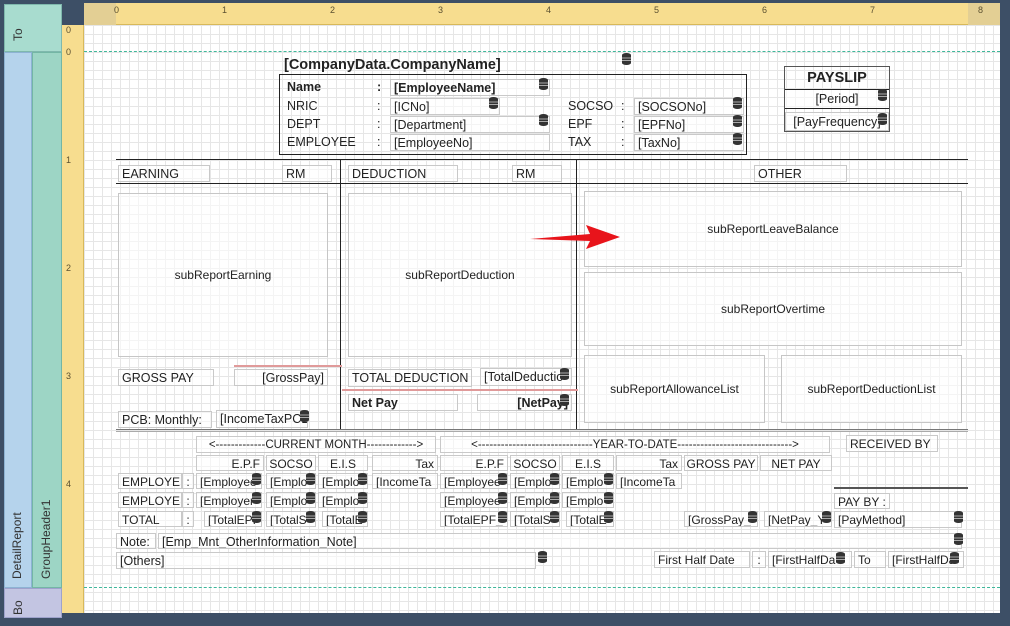 The width and height of the screenshot is (1010, 626). I want to click on employee-name-field: [EmployeeName], so click(470, 87).